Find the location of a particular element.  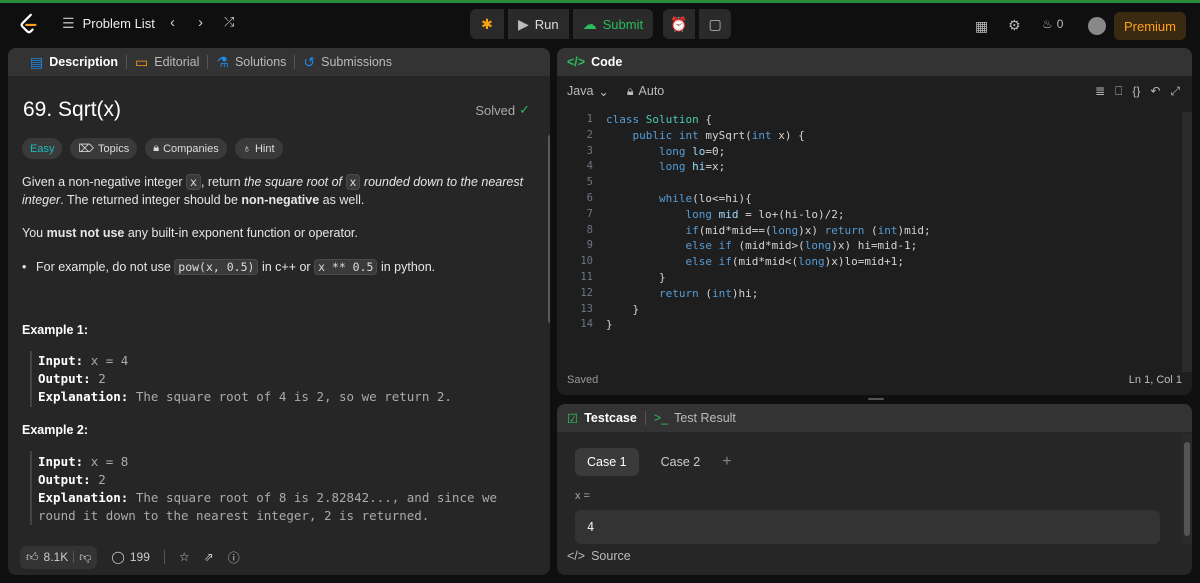

submit-button: ☁ Submit is located at coordinates (613, 24).